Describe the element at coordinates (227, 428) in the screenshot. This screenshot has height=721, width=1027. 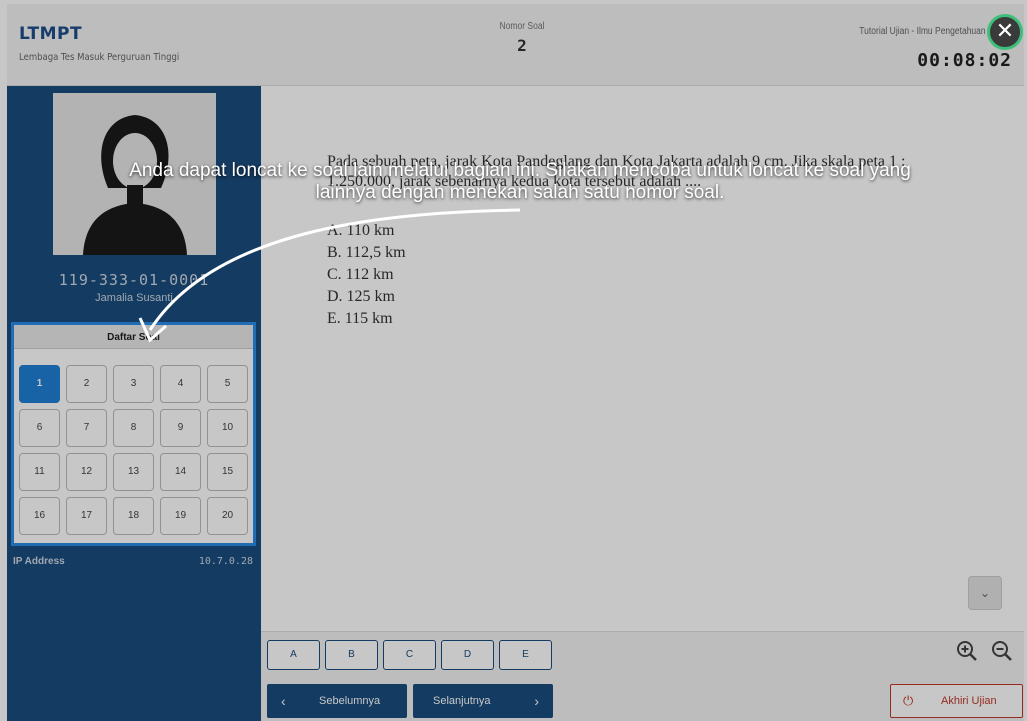
I see `question-button-10: 10` at that location.